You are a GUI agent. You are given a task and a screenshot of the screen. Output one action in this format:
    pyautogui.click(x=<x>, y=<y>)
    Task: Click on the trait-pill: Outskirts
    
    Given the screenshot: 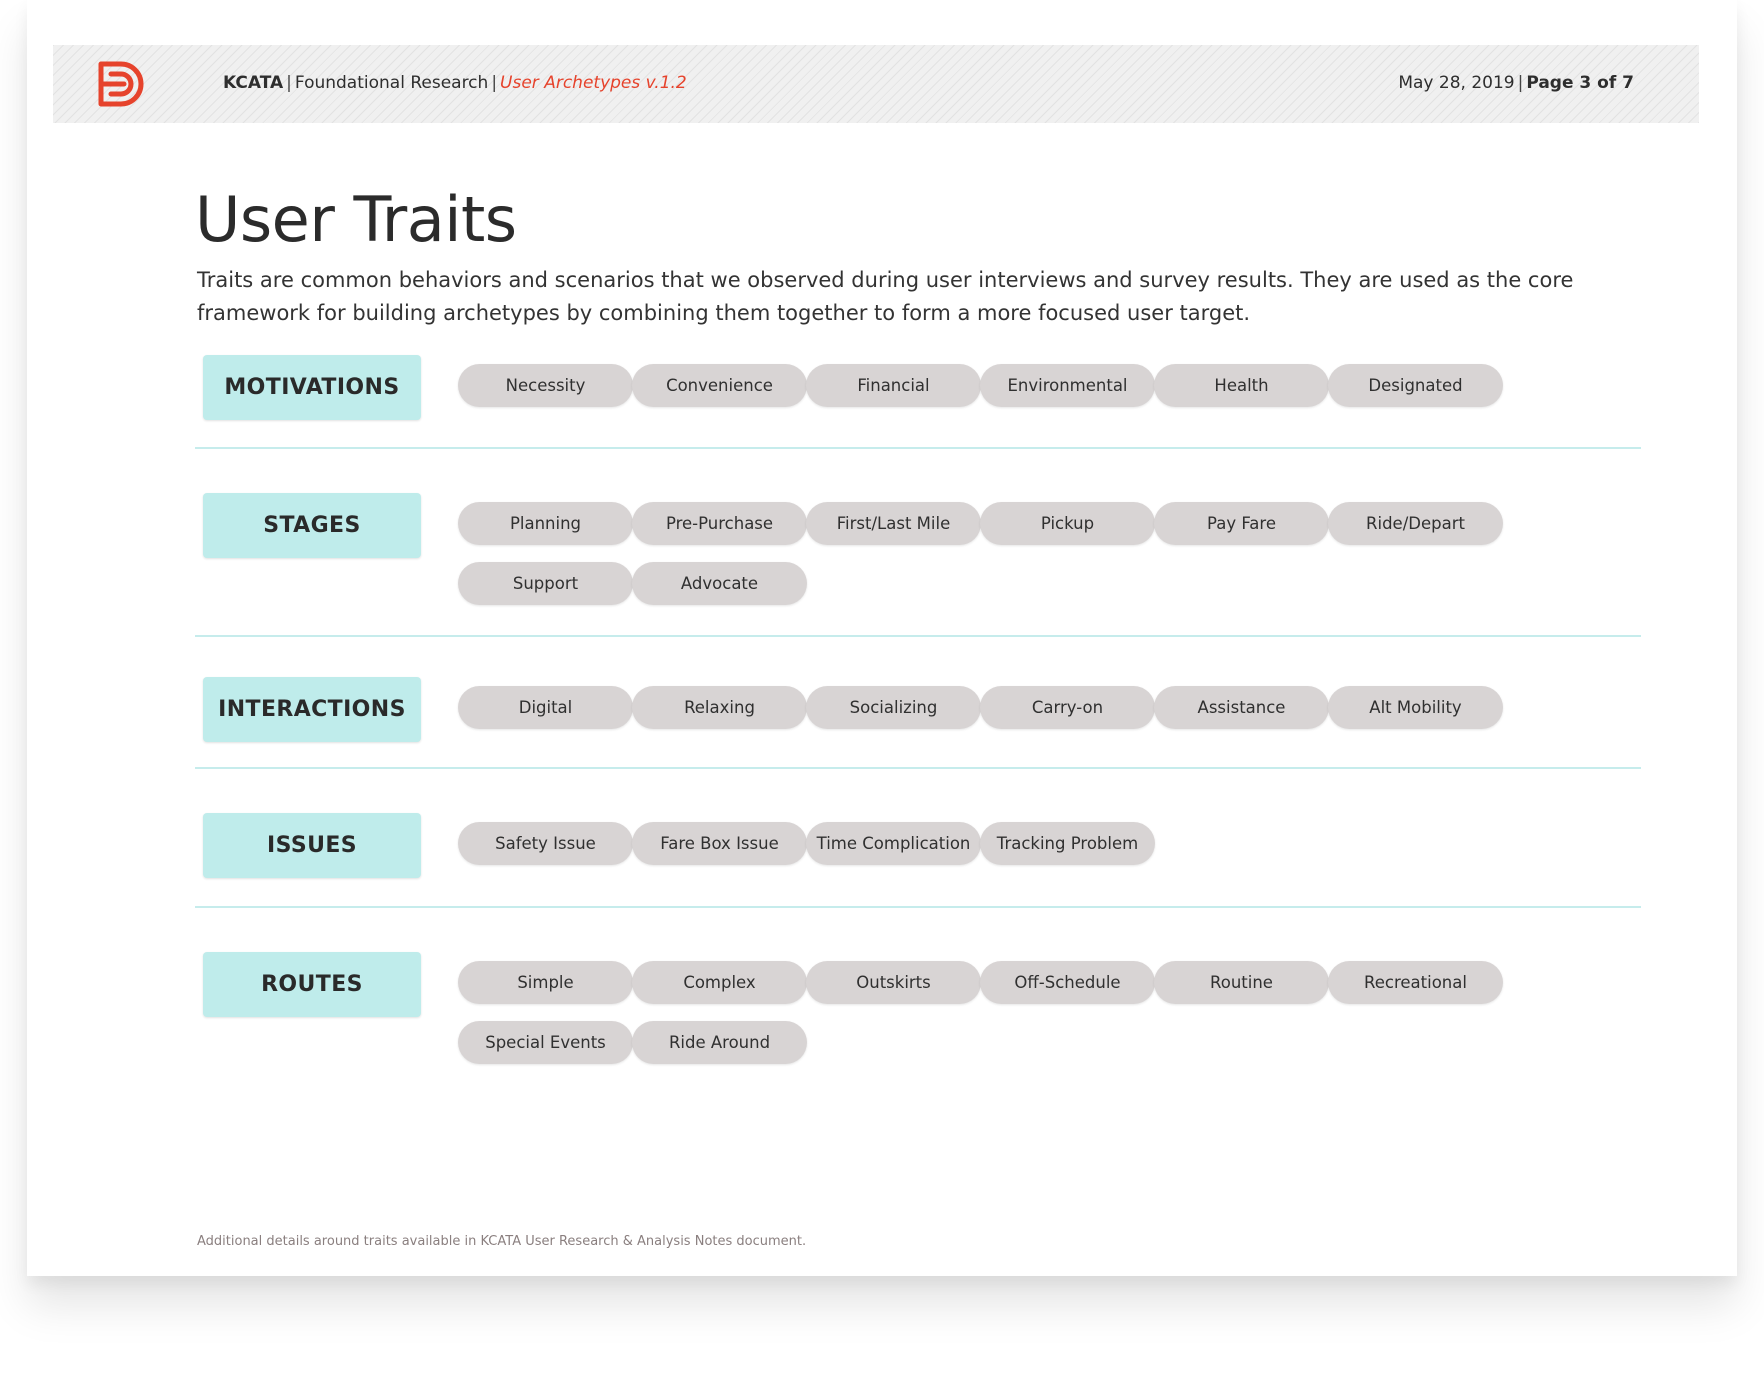 What is the action you would take?
    pyautogui.click(x=893, y=982)
    